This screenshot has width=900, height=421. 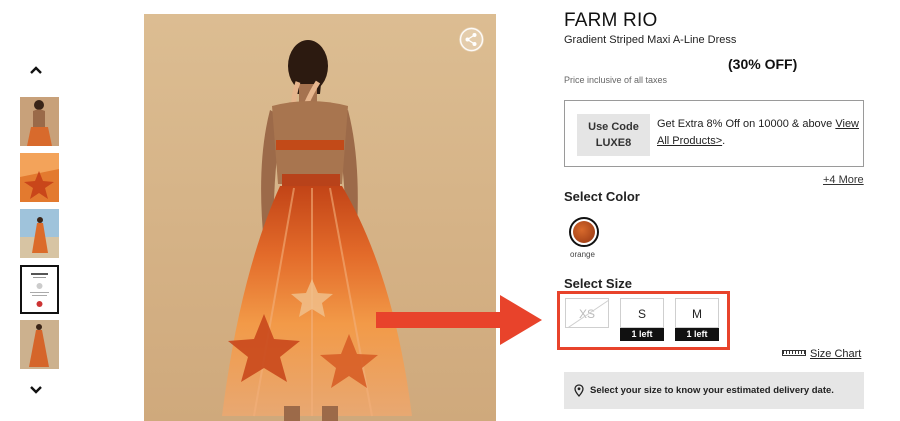 What do you see at coordinates (642, 334) in the screenshot?
I see `stock-badge-s: 1 left` at bounding box center [642, 334].